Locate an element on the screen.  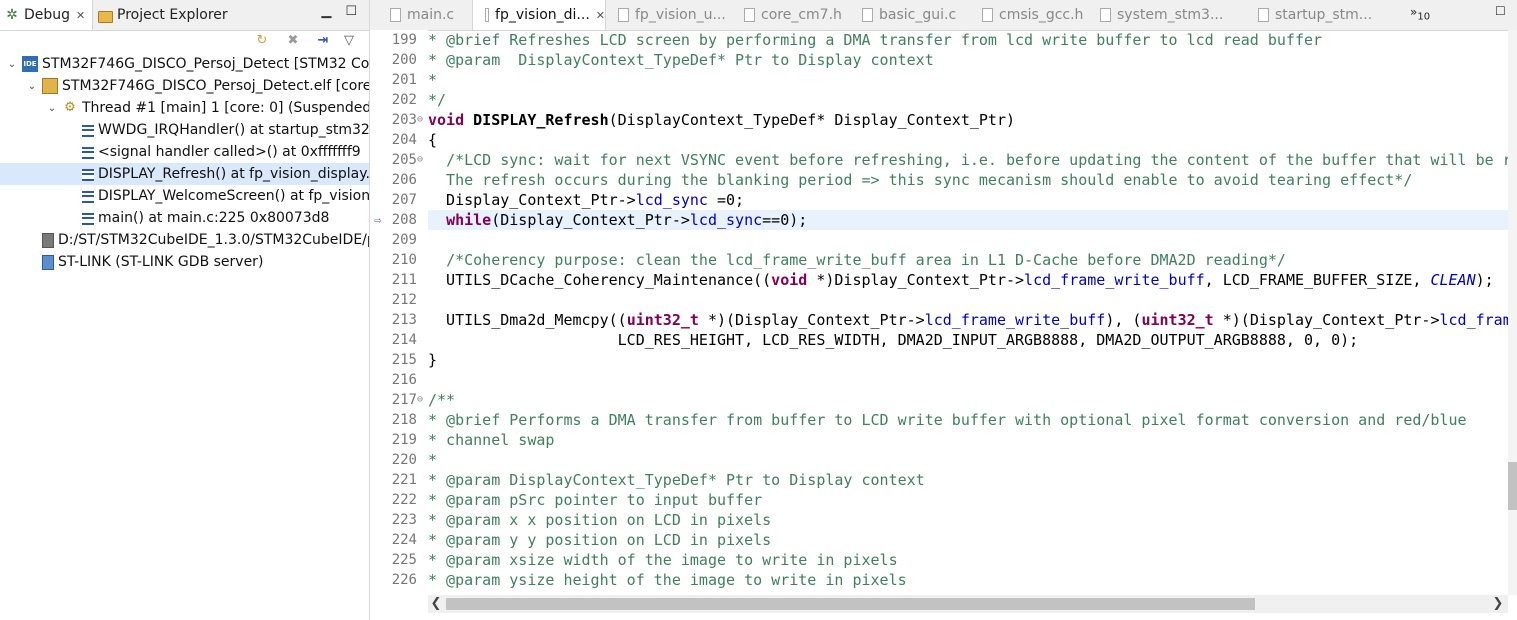
instruction-pointer-icon: ⇨ is located at coordinates (378, 220).